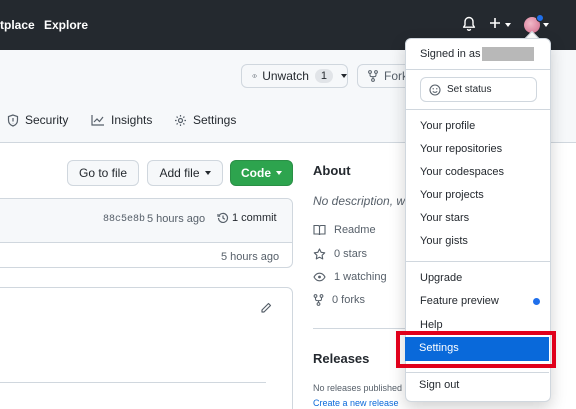 This screenshot has height=409, width=576. Describe the element at coordinates (431, 325) in the screenshot. I see `menu-help: Help` at that location.